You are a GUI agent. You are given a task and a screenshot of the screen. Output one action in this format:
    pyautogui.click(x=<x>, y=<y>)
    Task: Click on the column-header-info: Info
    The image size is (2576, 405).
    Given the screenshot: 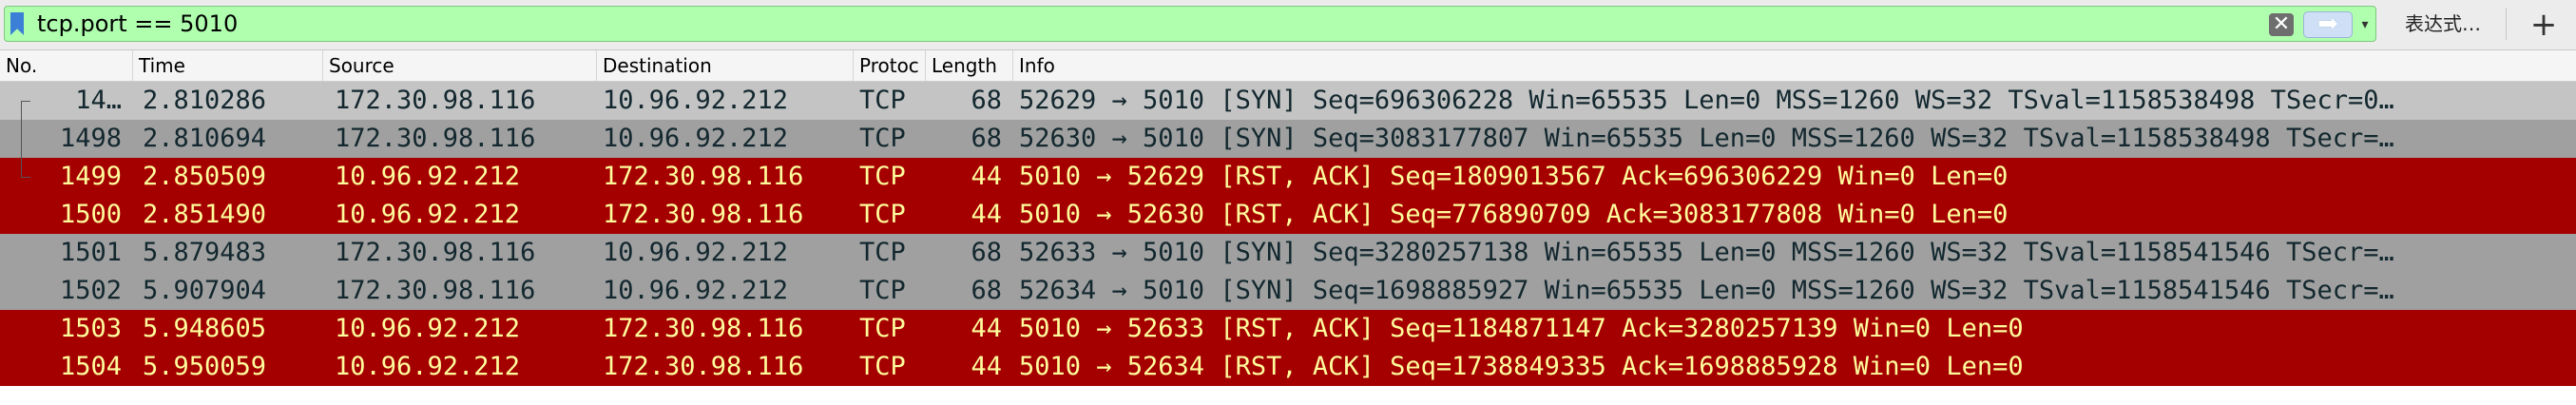 What is the action you would take?
    pyautogui.click(x=1794, y=65)
    